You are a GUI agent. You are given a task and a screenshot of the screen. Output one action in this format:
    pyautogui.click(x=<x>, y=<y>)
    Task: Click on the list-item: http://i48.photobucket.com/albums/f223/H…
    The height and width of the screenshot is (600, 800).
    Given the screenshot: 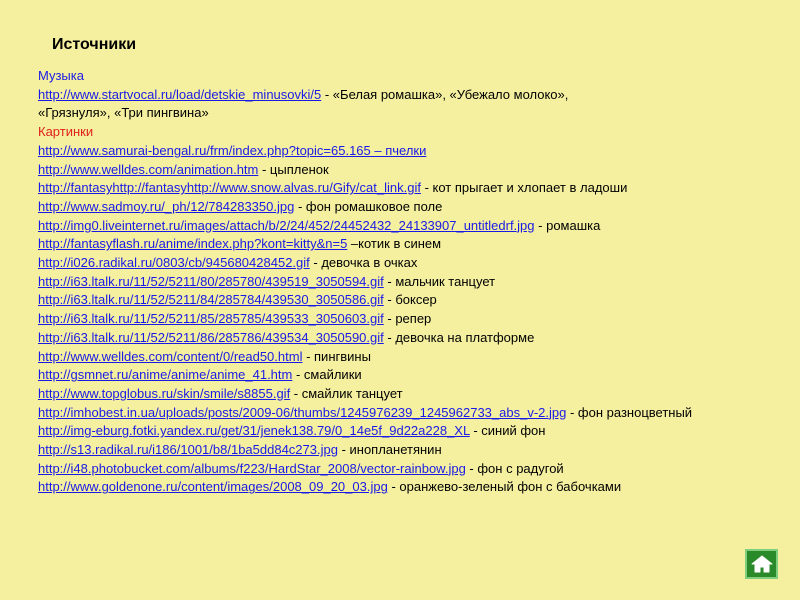 What is the action you would take?
    pyautogui.click(x=408, y=469)
    